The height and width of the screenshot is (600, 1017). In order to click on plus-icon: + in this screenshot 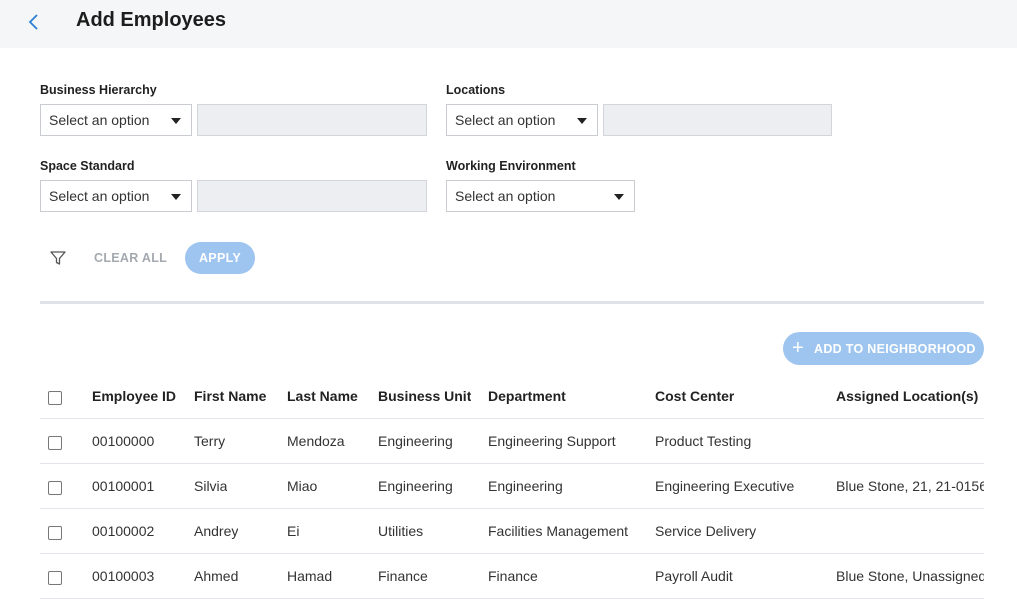, I will do `click(798, 348)`.